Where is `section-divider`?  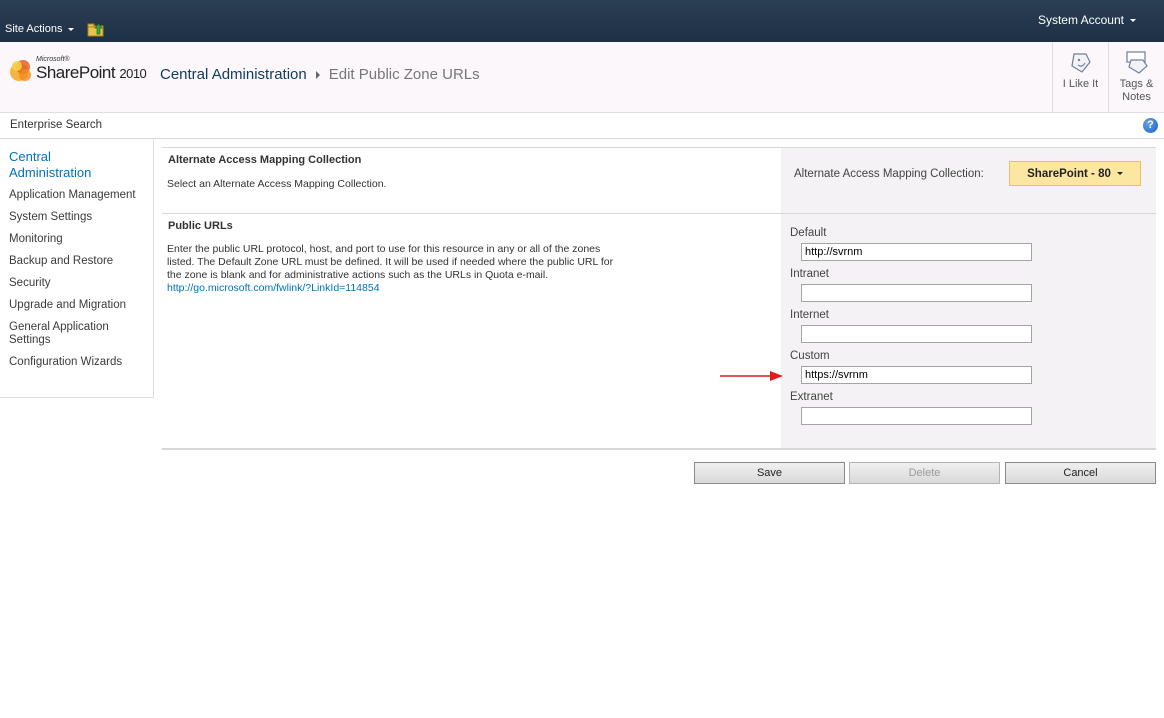 section-divider is located at coordinates (659, 449).